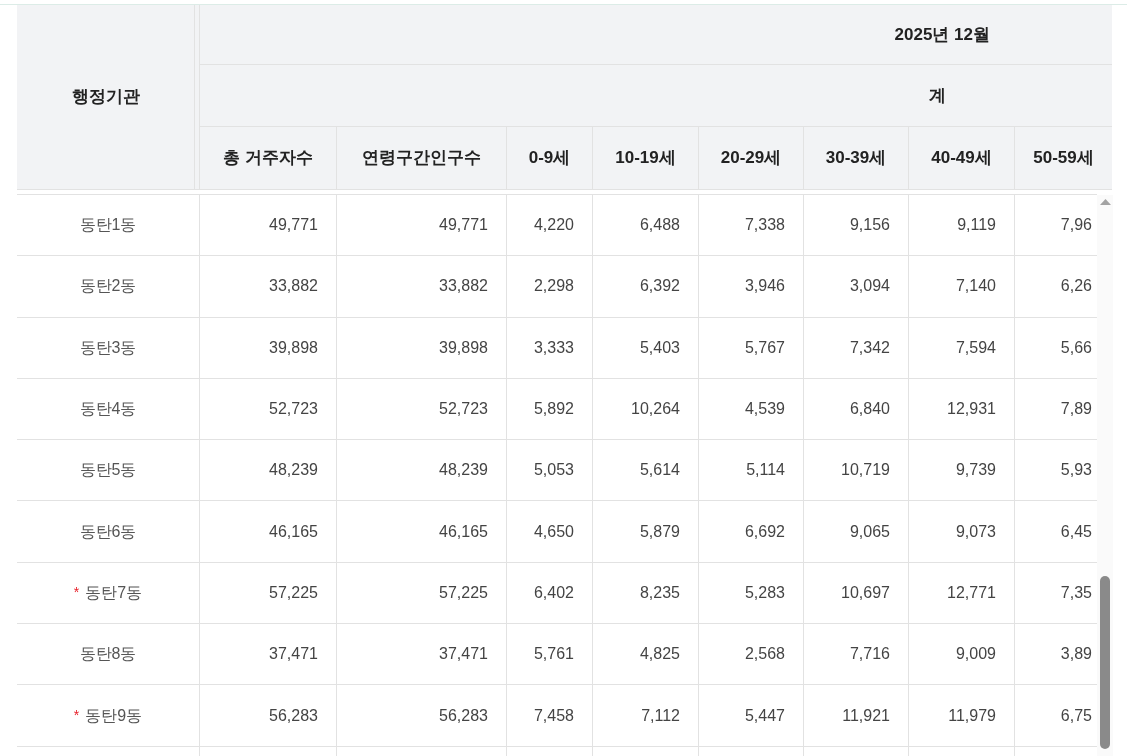 This screenshot has height=756, width=1127. I want to click on district-name: 동탄1동, so click(108, 225).